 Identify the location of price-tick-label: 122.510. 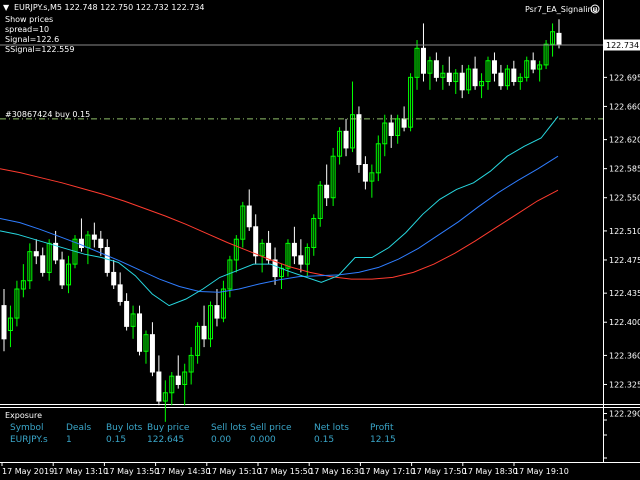
(624, 231).